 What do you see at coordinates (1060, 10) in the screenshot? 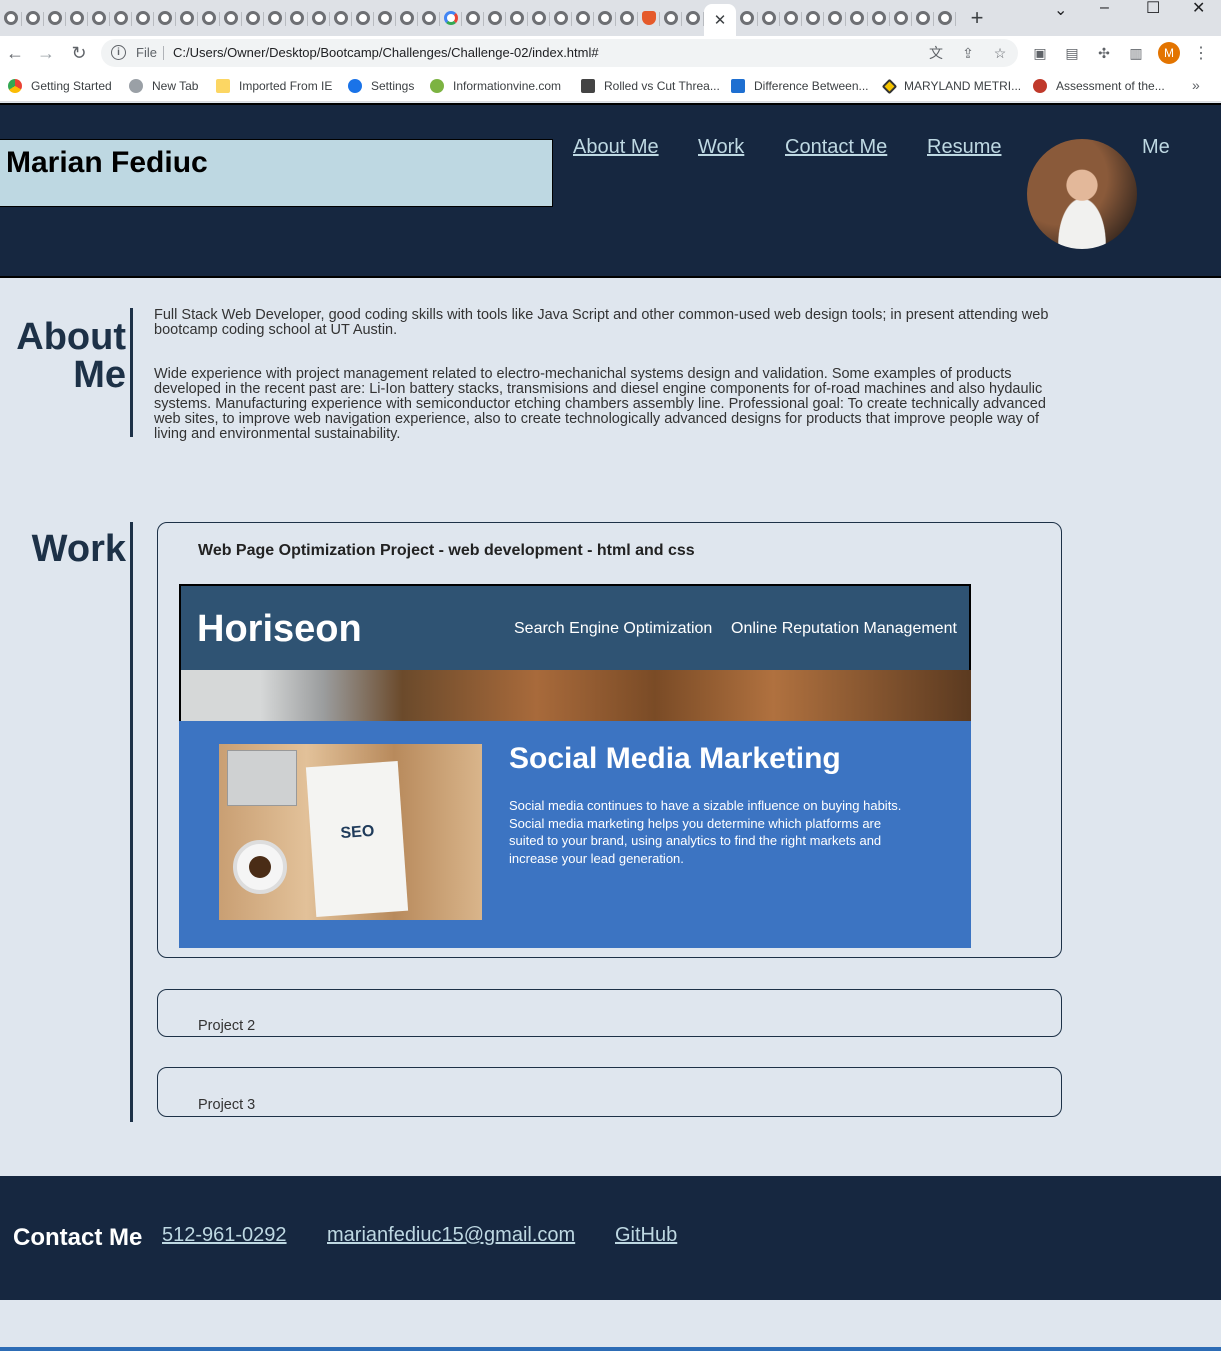
I see `tab-search-icon: ⌄` at bounding box center [1060, 10].